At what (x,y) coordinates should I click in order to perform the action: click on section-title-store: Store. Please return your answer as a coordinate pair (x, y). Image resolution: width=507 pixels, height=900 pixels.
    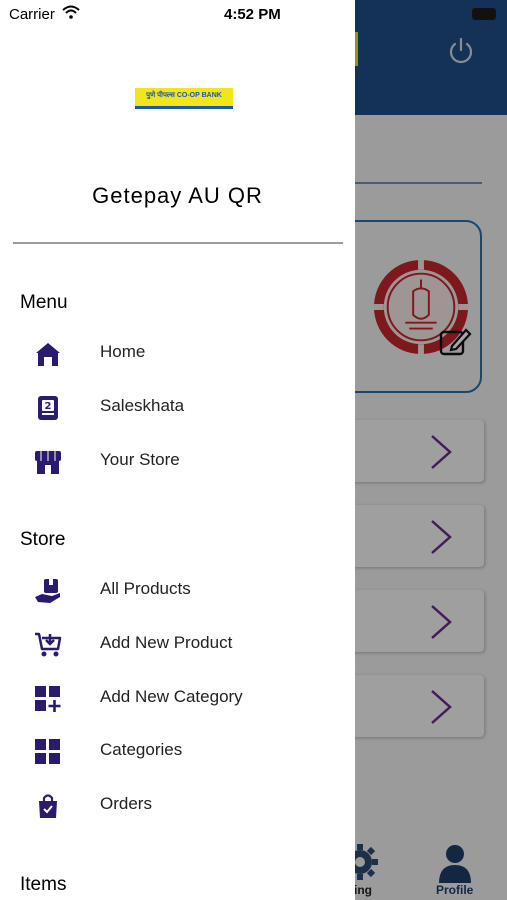
    Looking at the image, I should click on (43, 539).